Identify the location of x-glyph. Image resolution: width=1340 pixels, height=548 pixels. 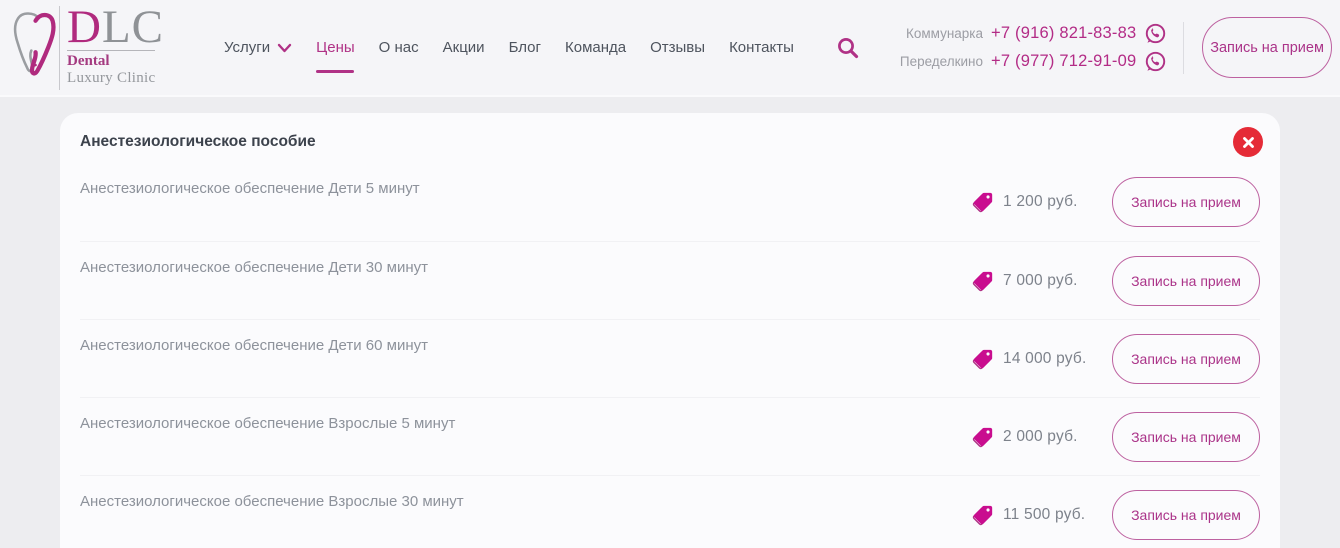
(1248, 142).